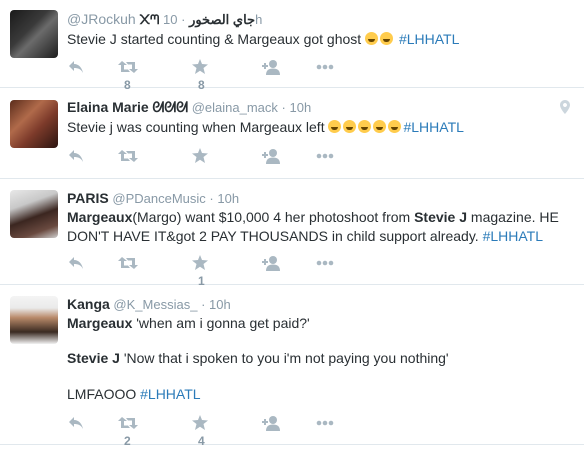  I want to click on name-suffix: ᘛᘛᘛ, so click(170, 107).